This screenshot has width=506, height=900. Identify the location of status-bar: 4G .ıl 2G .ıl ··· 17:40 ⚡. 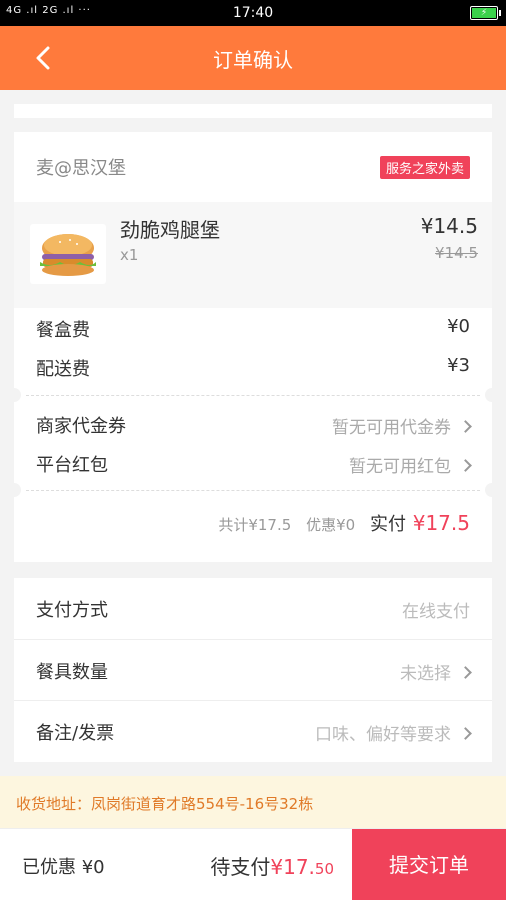
(253, 13).